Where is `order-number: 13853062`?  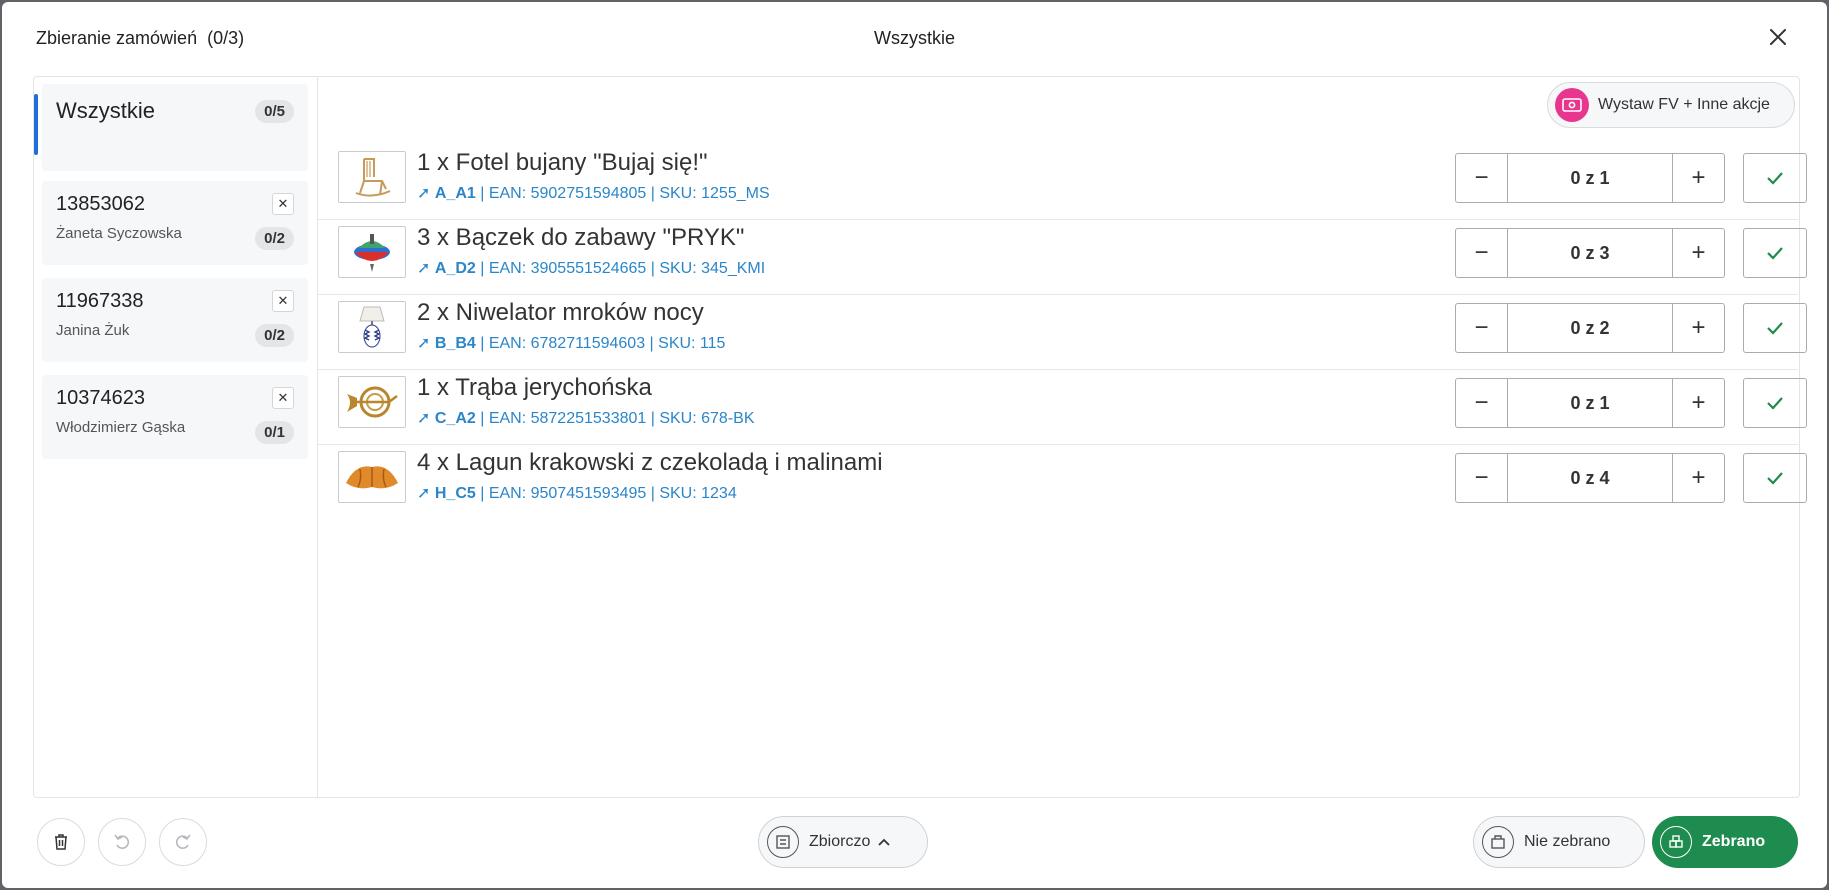 order-number: 13853062 is located at coordinates (100, 204).